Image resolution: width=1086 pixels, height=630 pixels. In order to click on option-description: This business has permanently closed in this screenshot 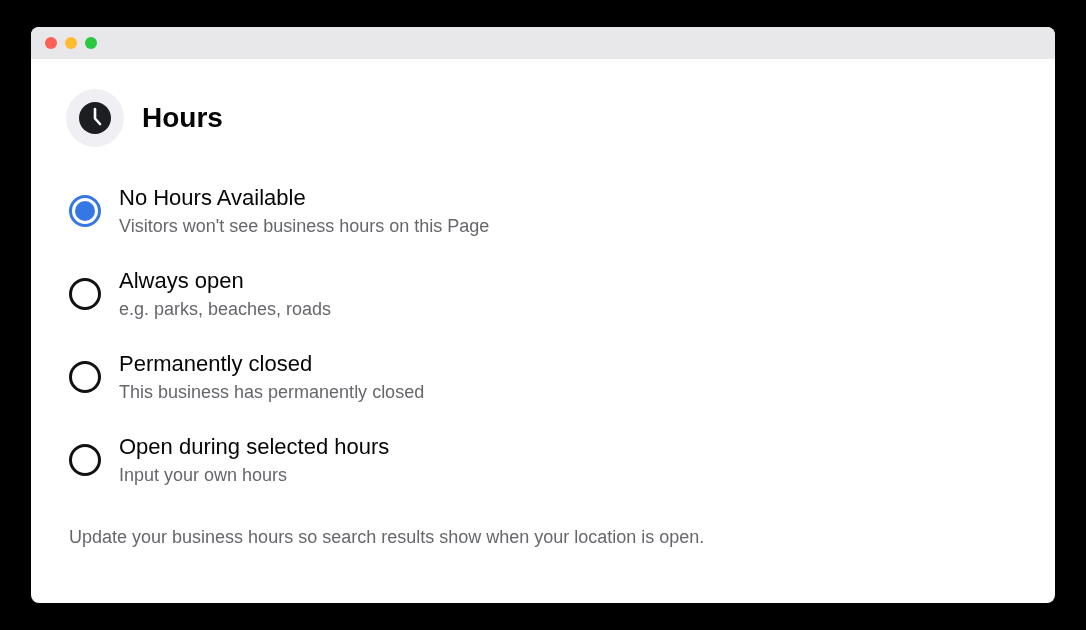, I will do `click(272, 392)`.